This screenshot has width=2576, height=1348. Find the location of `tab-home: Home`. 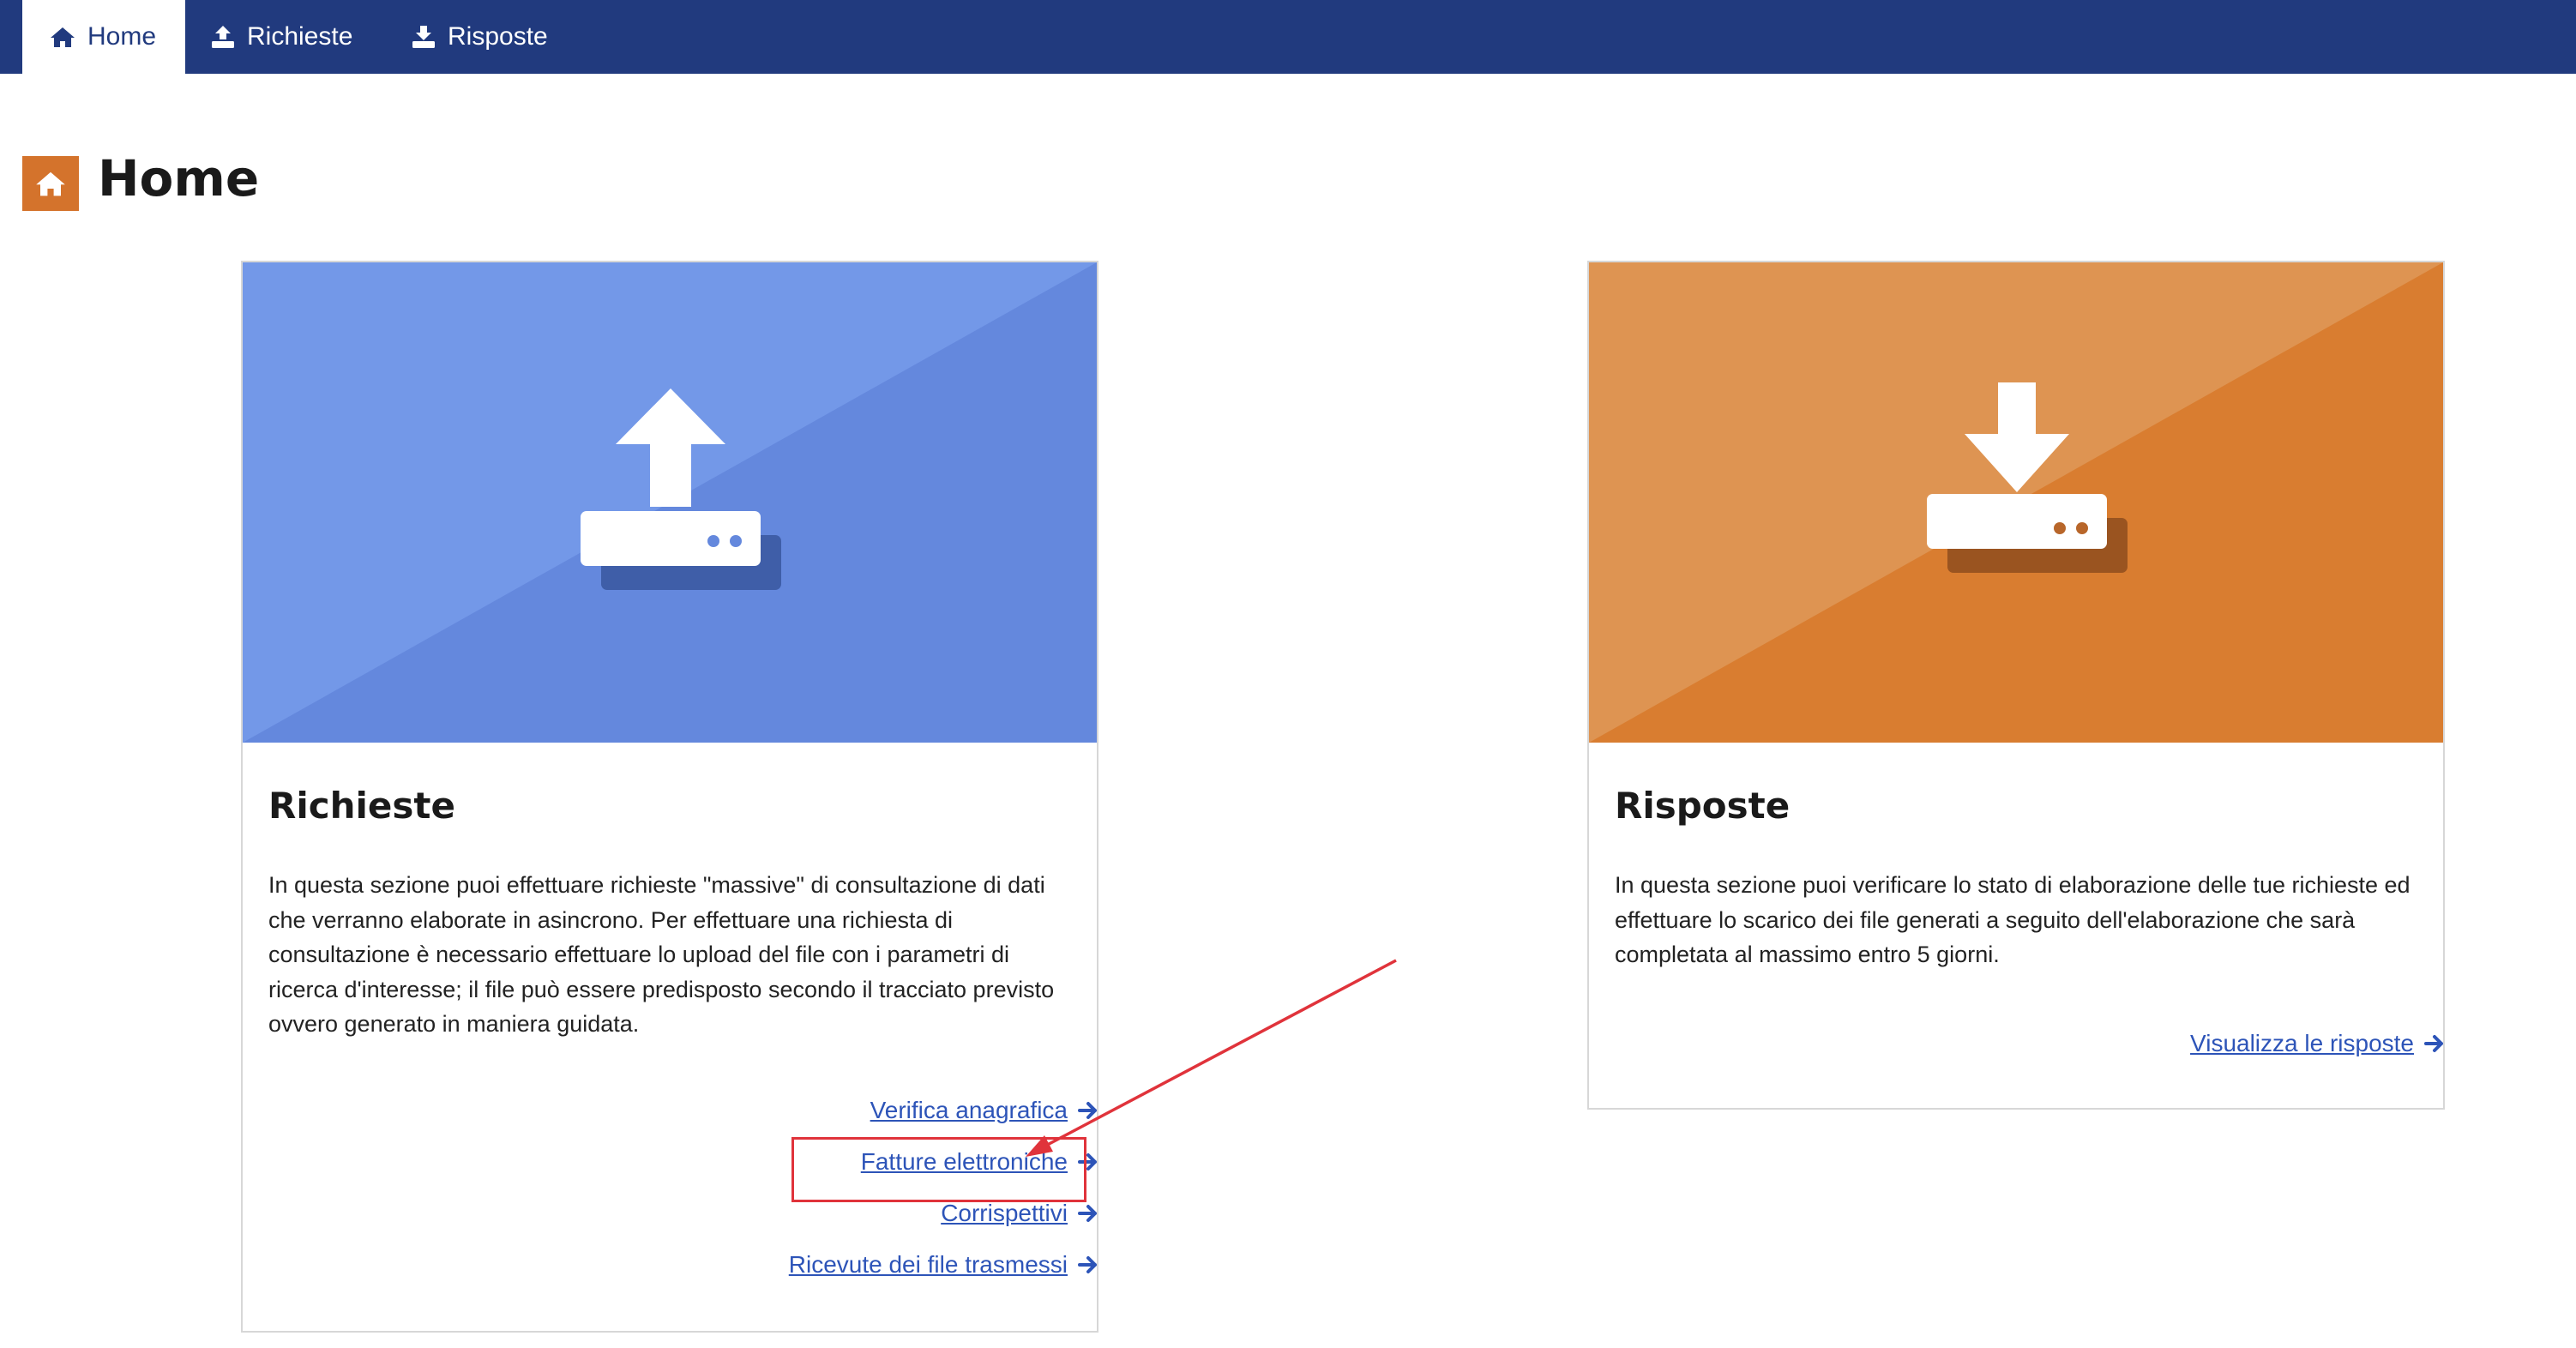

tab-home: Home is located at coordinates (103, 37).